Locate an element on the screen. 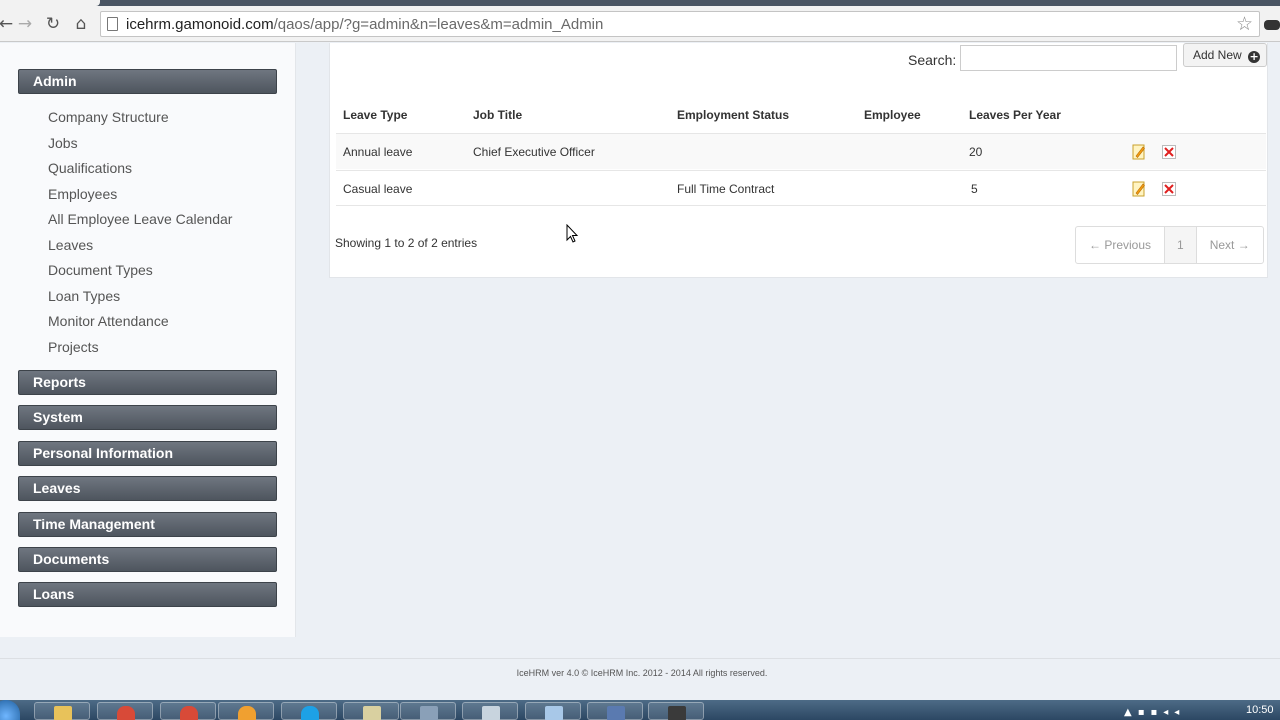 This screenshot has width=1280, height=720. column-header-leave-type: Leave Type is located at coordinates (375, 115).